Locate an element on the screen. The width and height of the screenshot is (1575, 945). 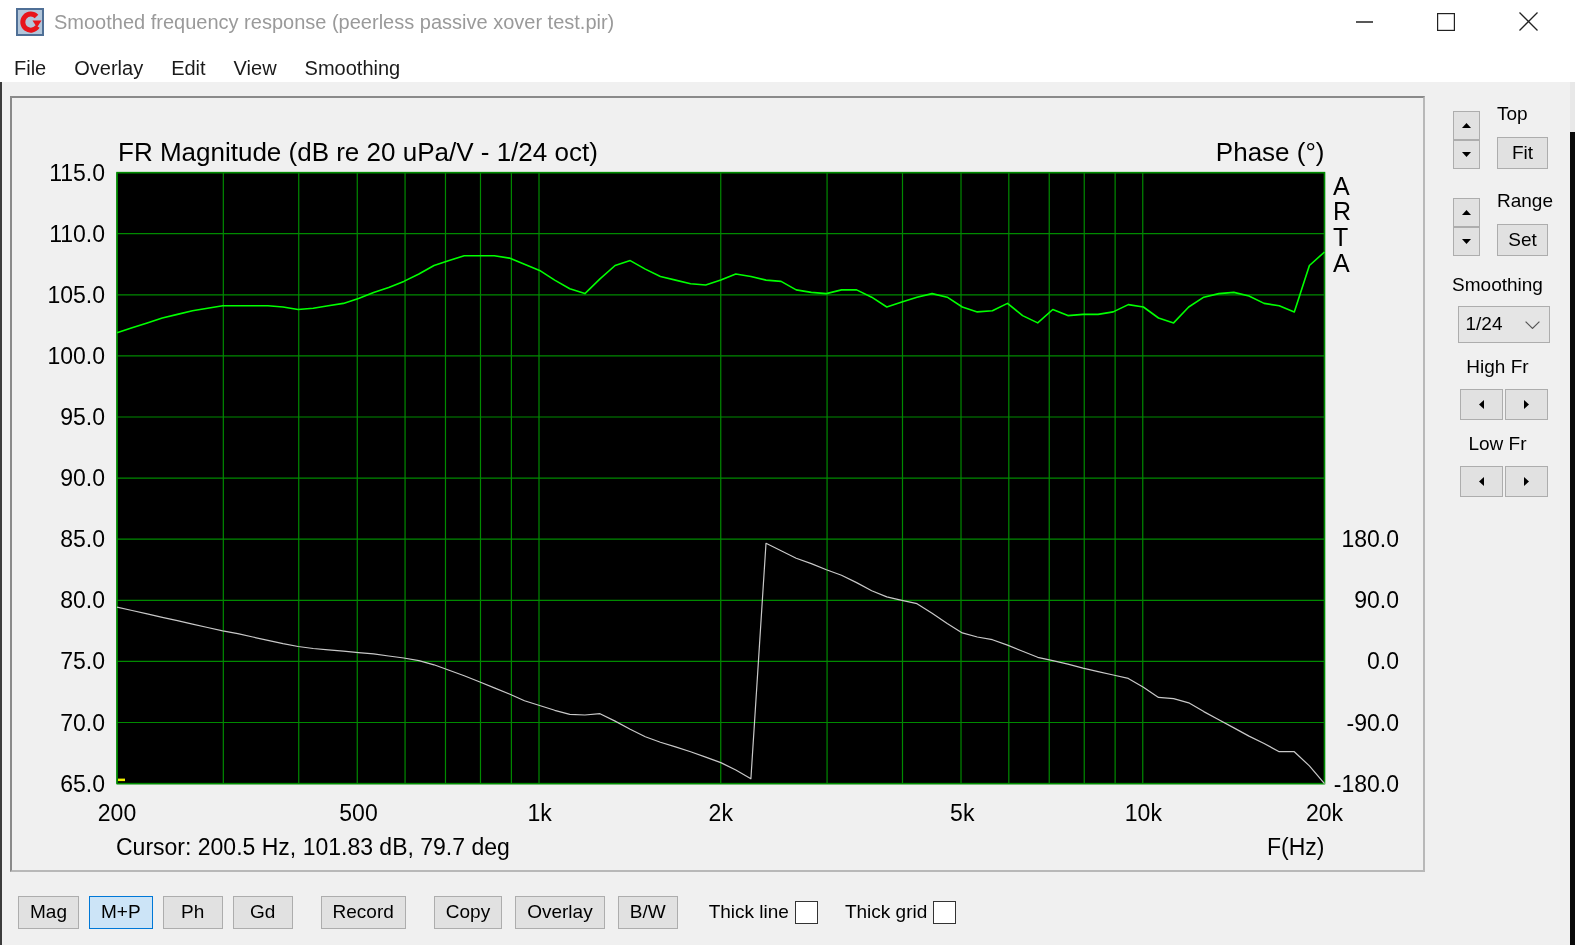
control-label: High Fr is located at coordinates (1497, 367).